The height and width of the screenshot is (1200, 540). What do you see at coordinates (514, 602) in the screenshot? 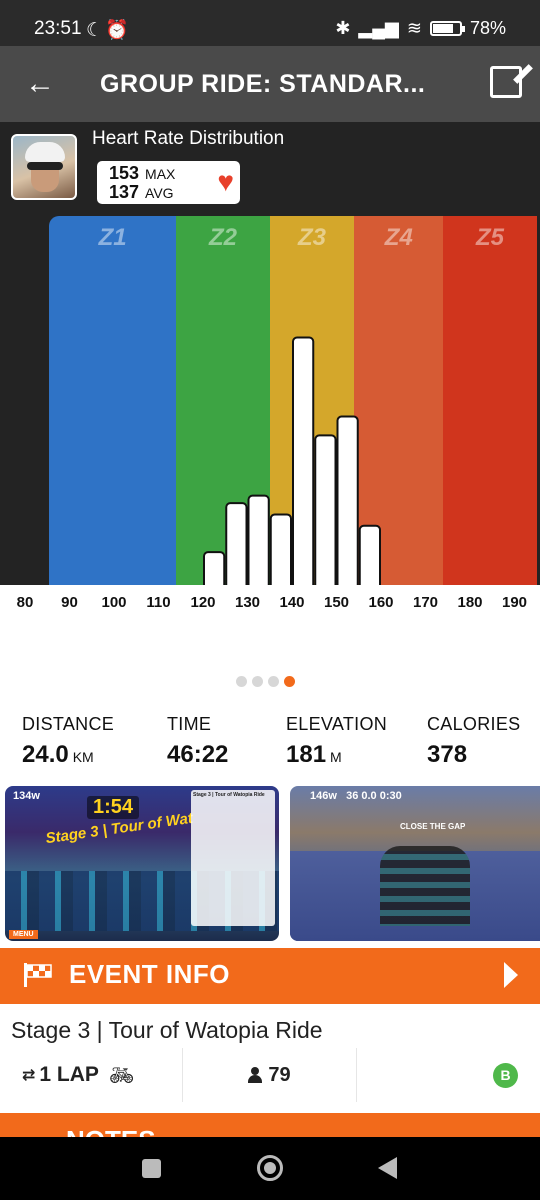
I see `x-tick-label: 190` at bounding box center [514, 602].